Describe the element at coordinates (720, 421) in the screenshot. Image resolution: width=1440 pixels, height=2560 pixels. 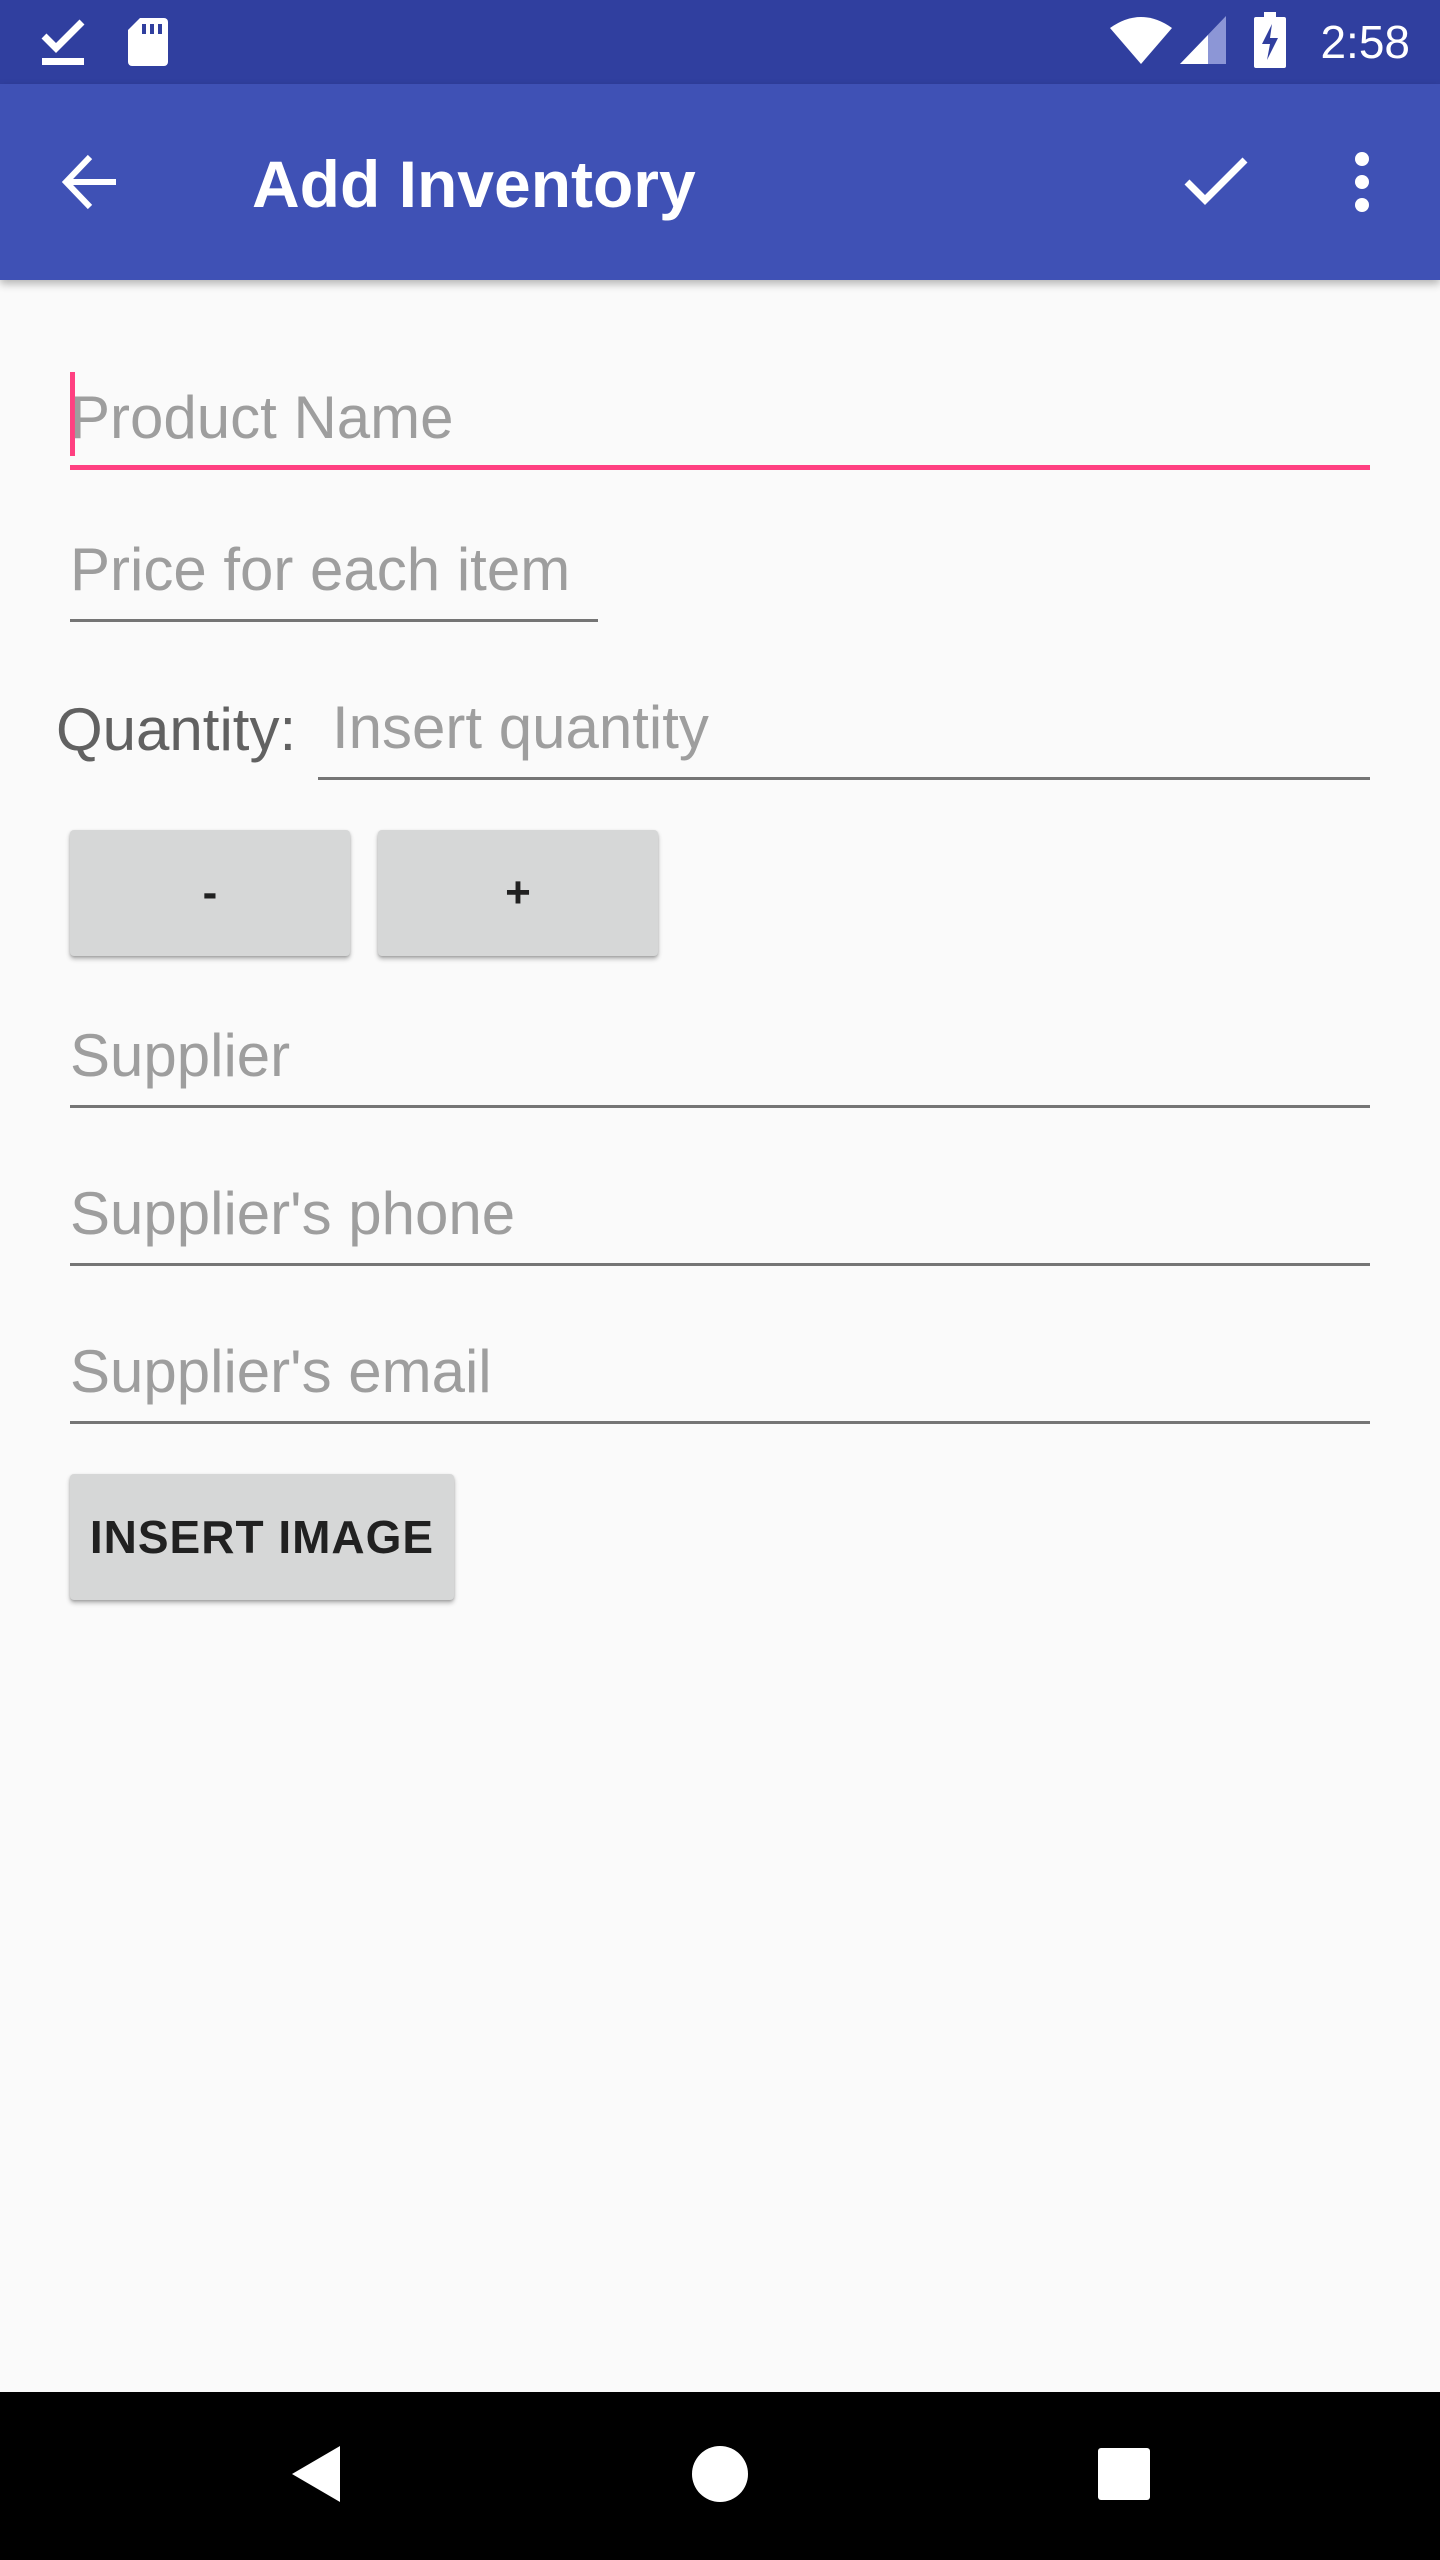
I see `product-name-field: Product Name` at that location.